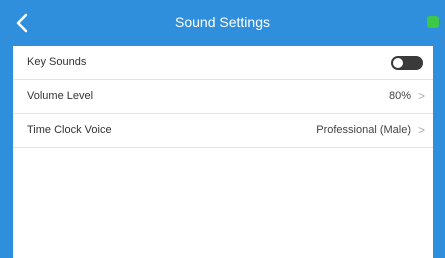  I want to click on status-indicator, so click(433, 22).